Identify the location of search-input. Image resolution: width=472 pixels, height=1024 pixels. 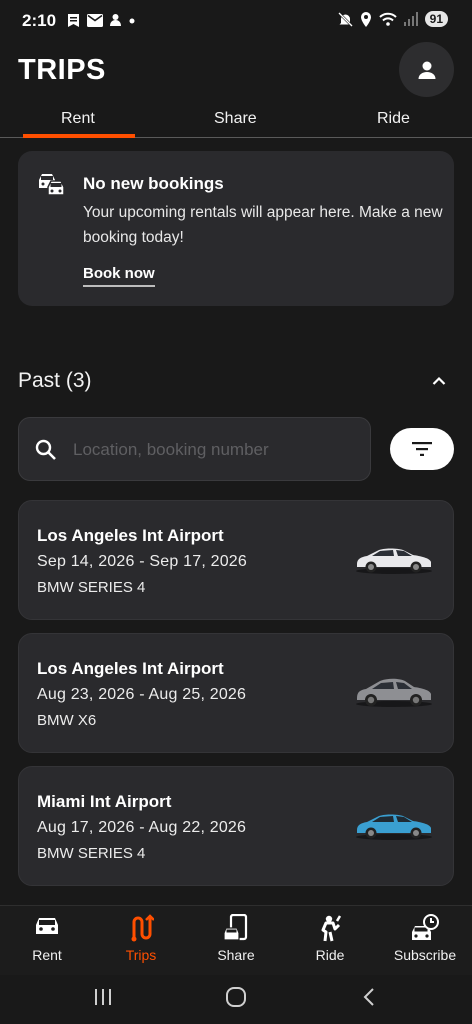
(215, 450).